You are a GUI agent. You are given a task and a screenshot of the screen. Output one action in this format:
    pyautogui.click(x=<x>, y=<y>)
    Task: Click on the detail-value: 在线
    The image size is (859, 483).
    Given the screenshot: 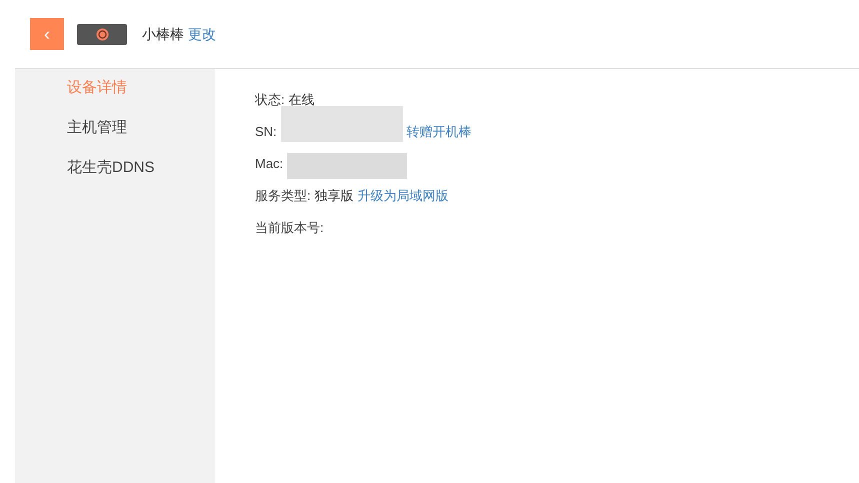 What is the action you would take?
    pyautogui.click(x=301, y=100)
    